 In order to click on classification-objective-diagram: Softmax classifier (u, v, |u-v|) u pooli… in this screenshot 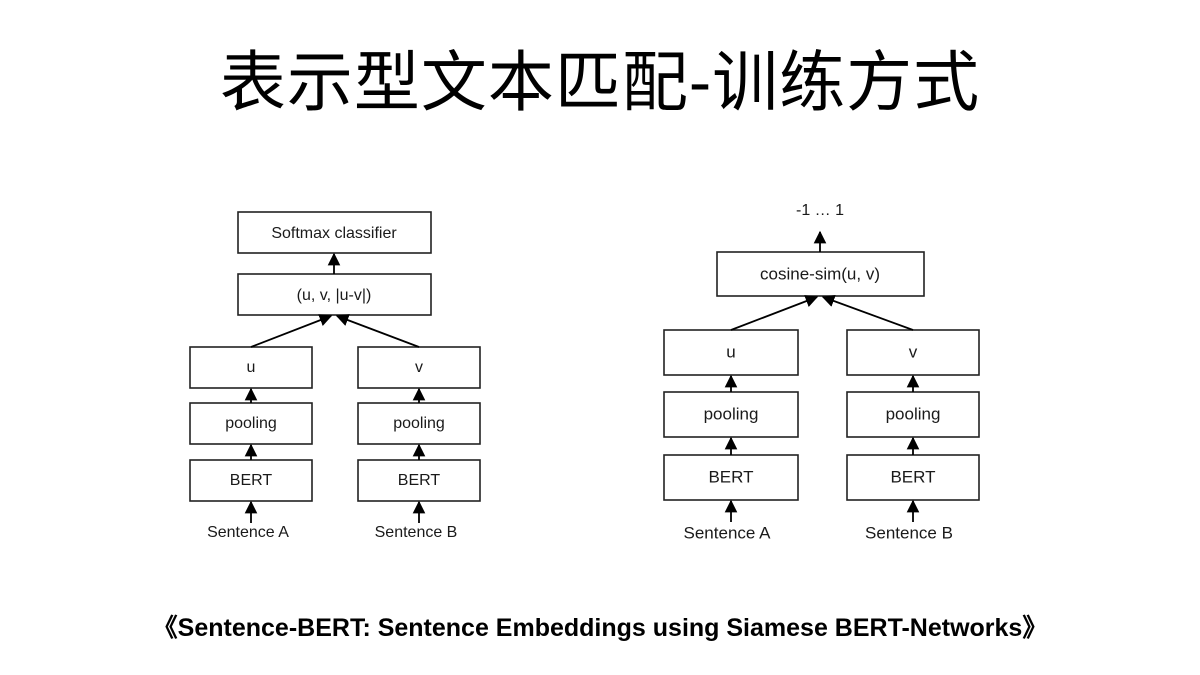, I will do `click(335, 376)`.